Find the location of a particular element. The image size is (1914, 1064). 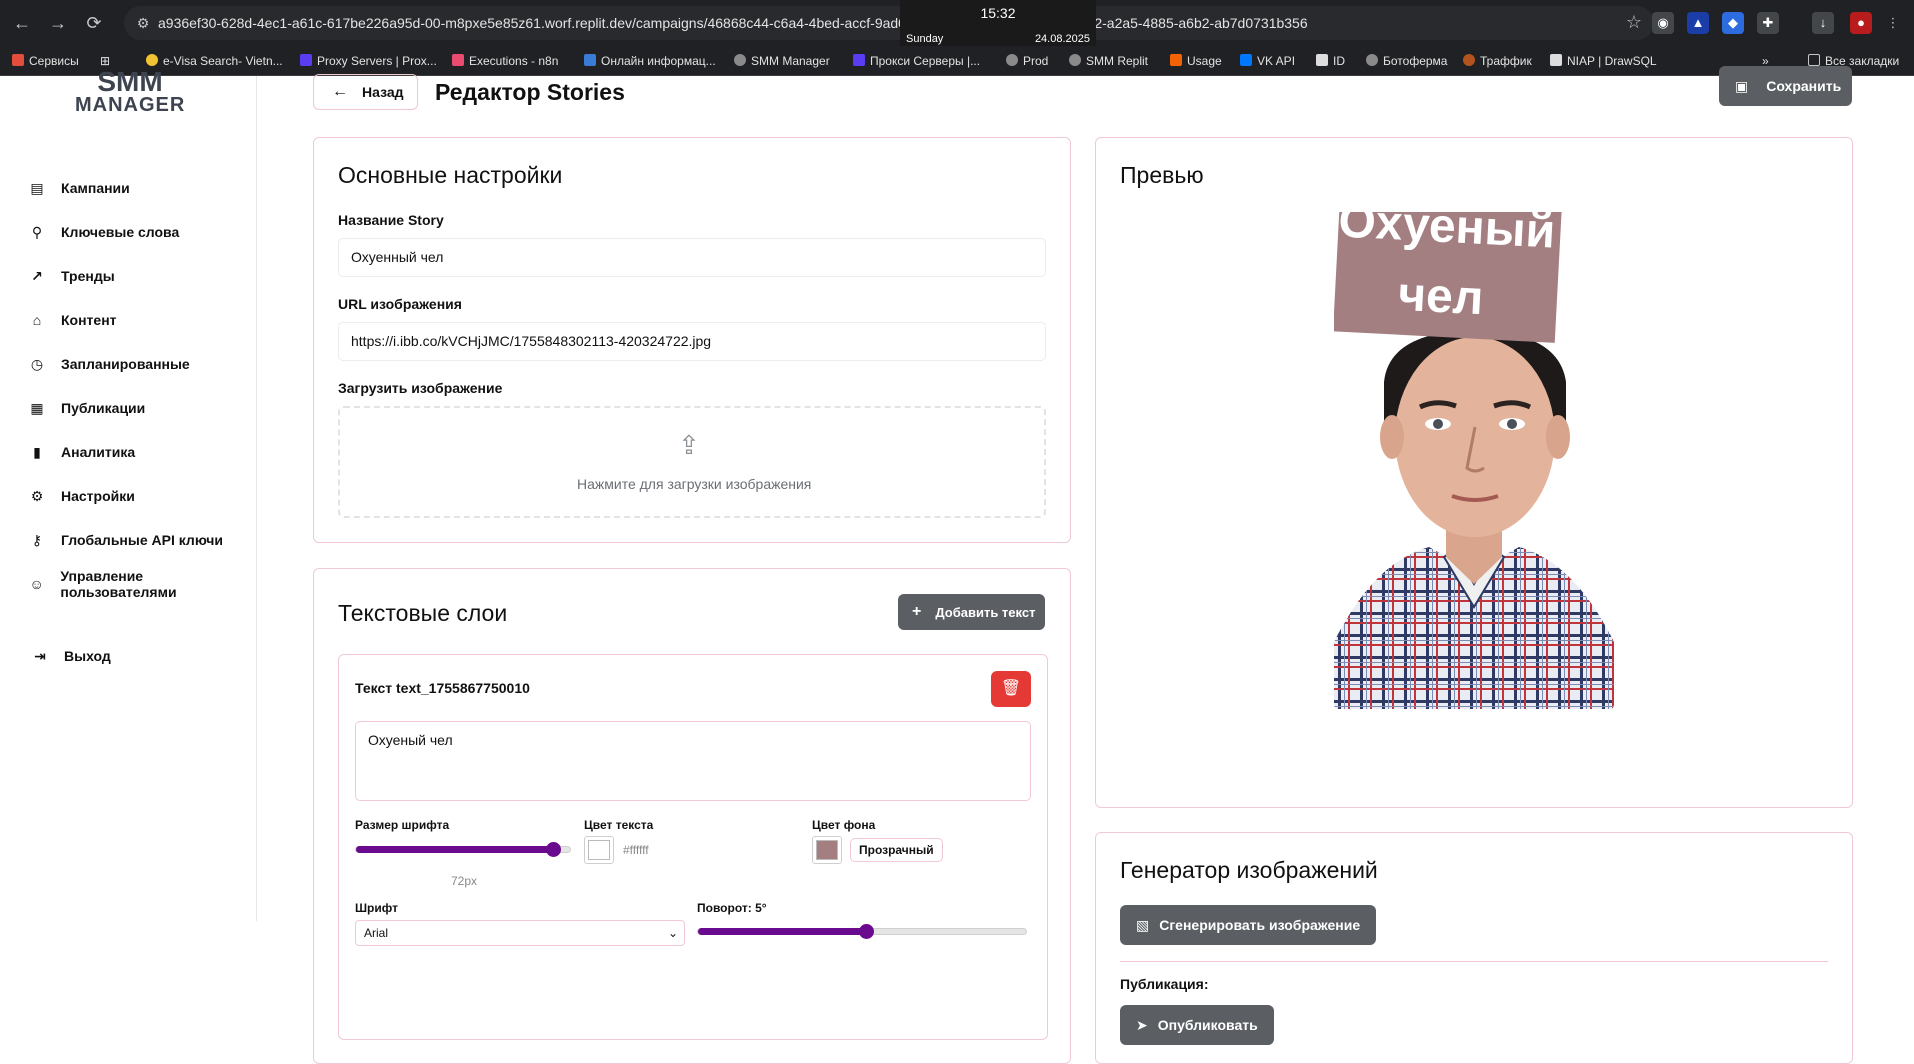

search-icon: ⚲ is located at coordinates (37, 232).